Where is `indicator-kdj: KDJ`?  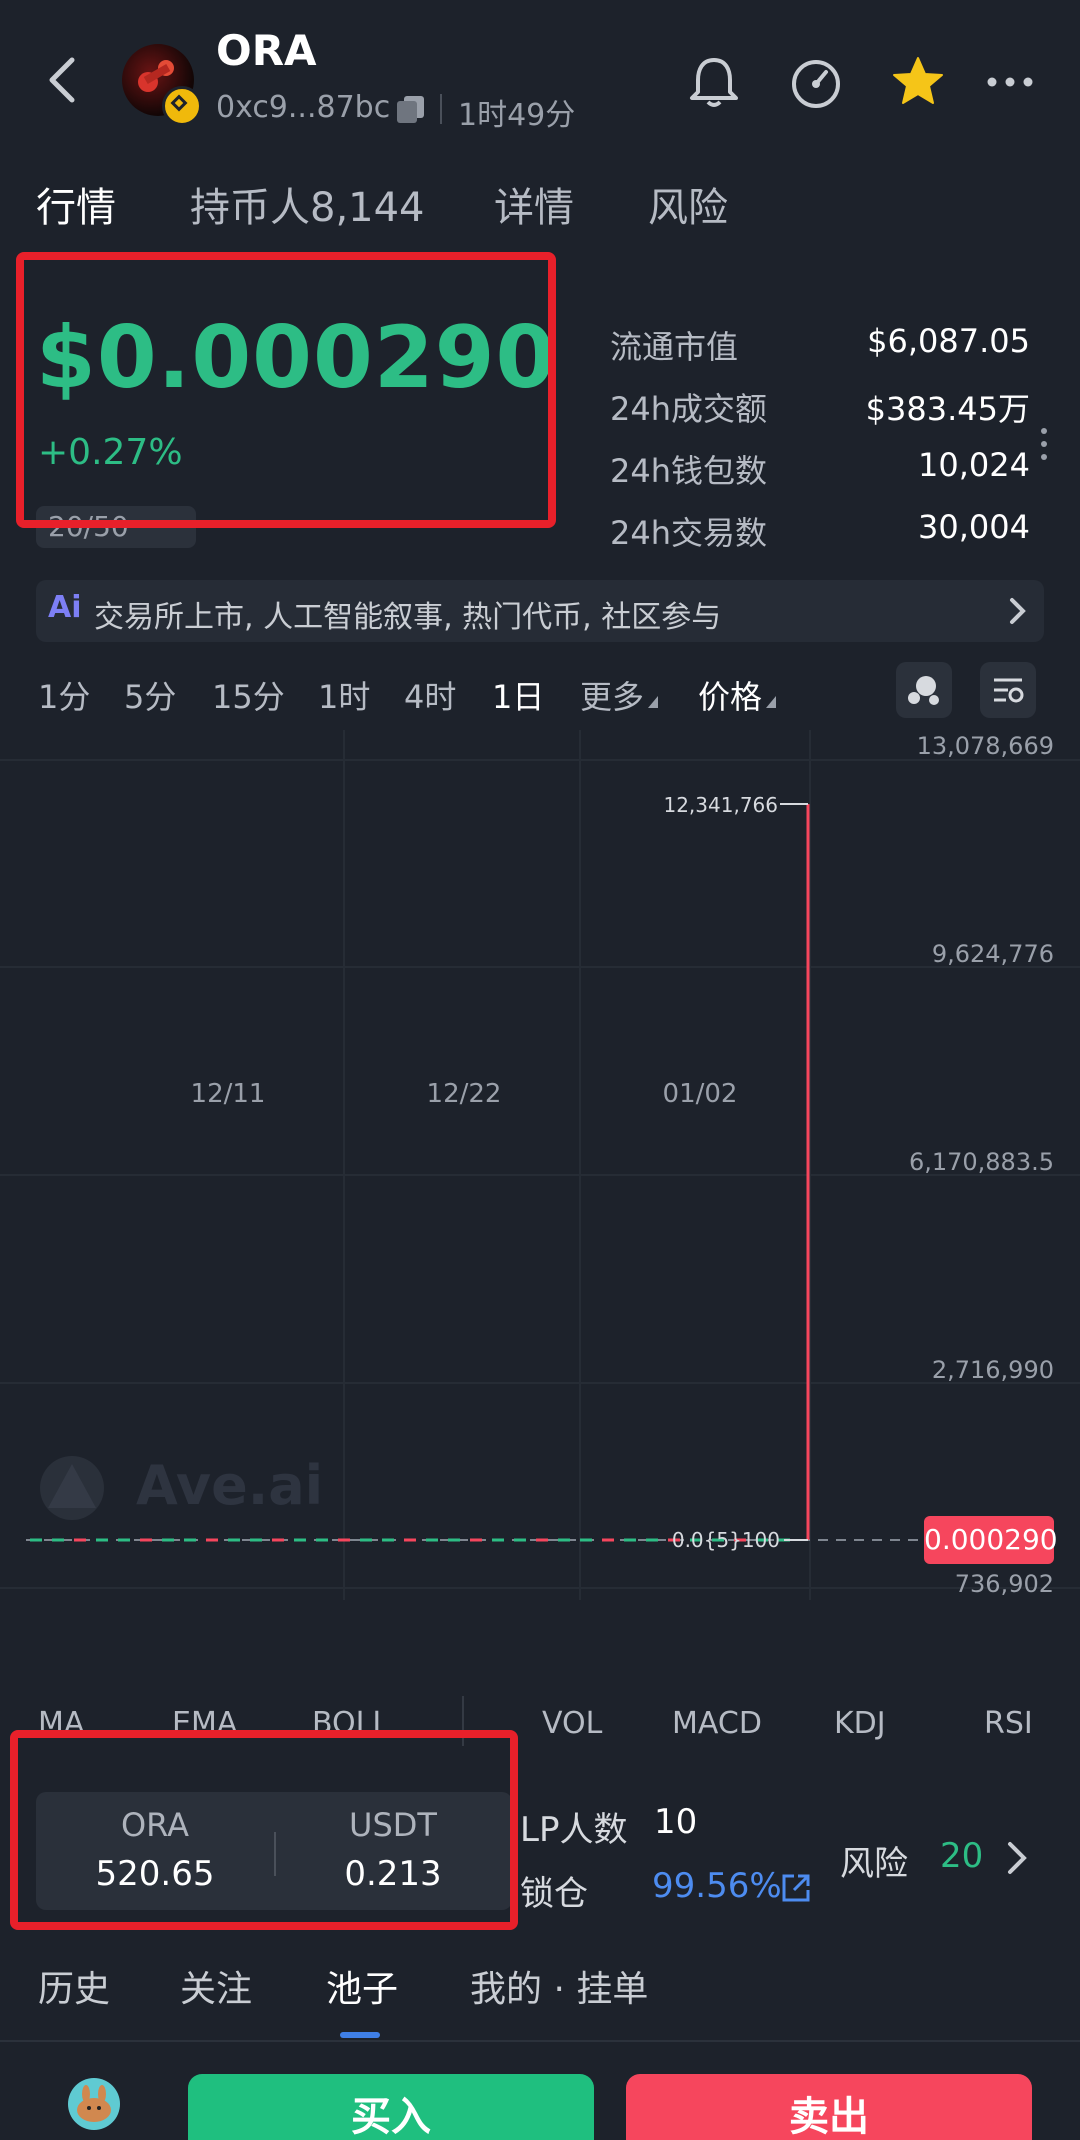
indicator-kdj: KDJ is located at coordinates (860, 1723).